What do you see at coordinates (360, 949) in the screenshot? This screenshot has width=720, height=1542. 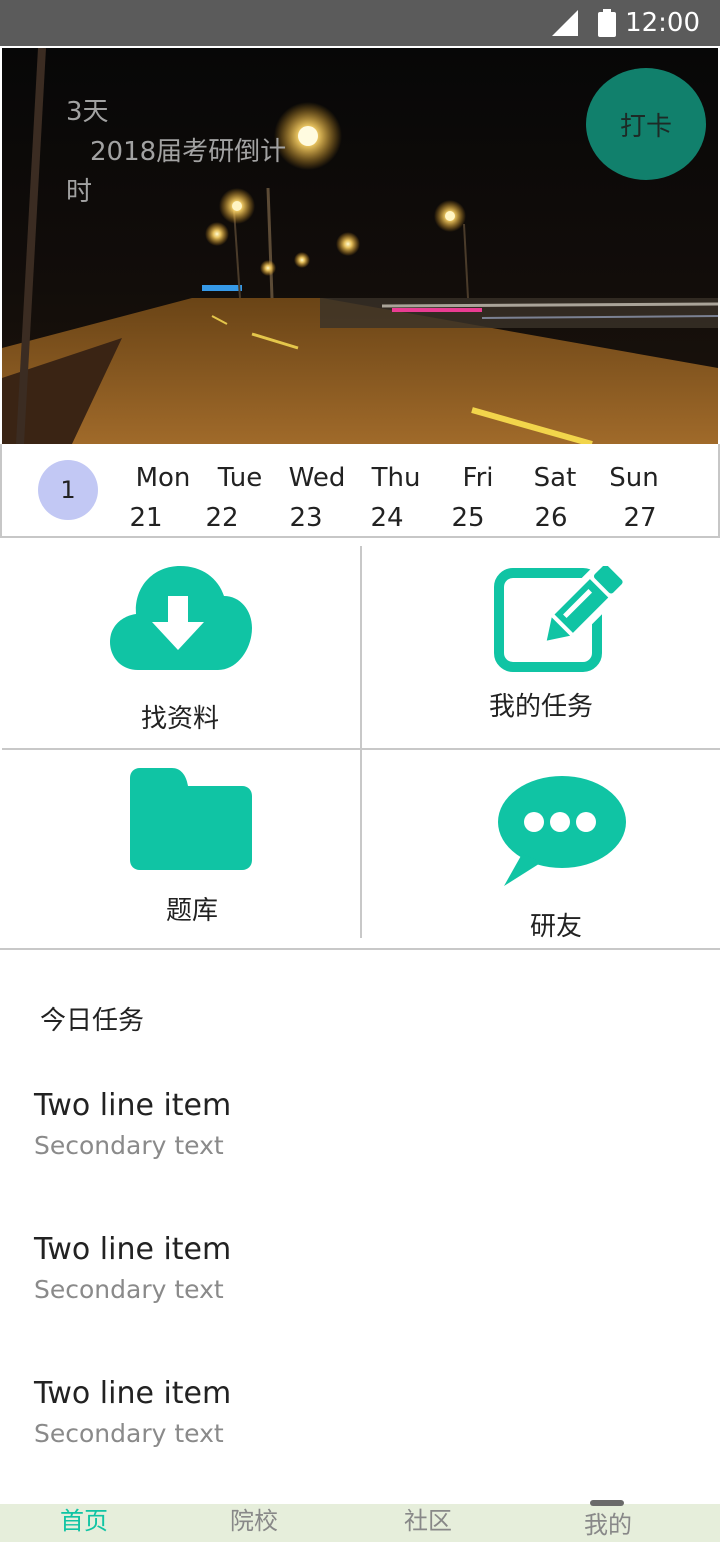 I see `grid-bottom-divider` at bounding box center [360, 949].